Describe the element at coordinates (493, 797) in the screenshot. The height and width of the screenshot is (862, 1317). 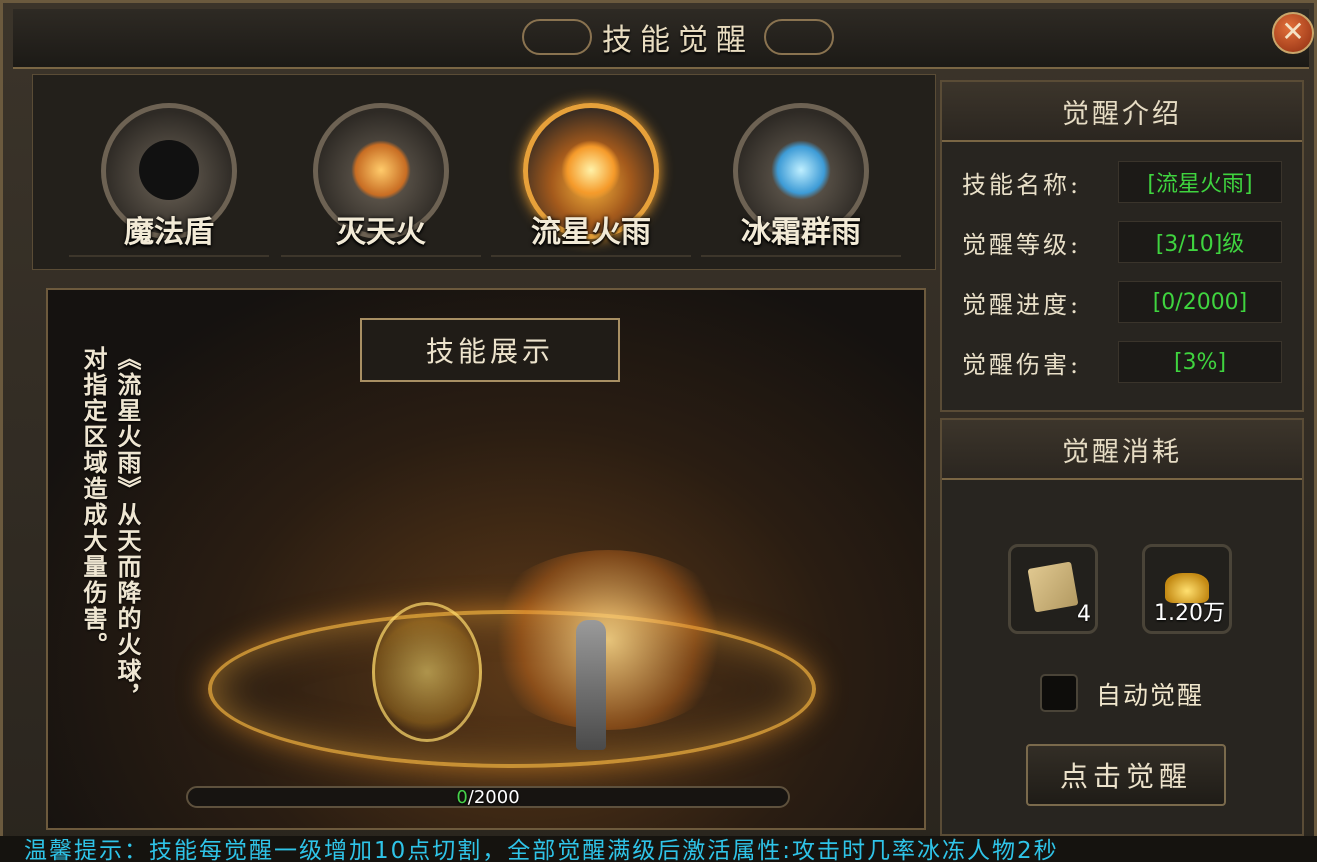
I see `progress-total: /2000` at that location.